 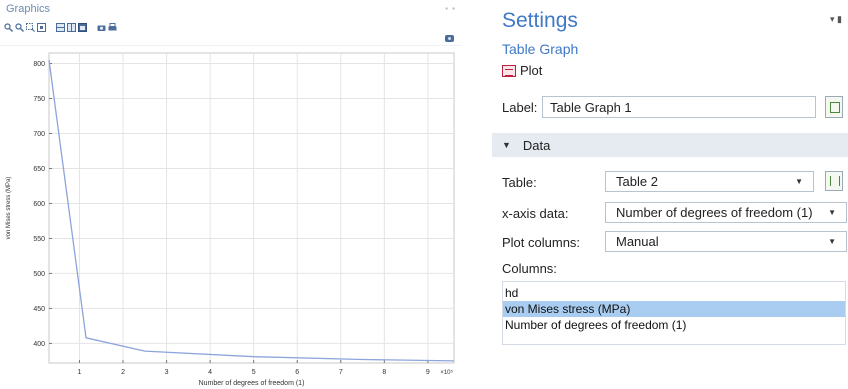 I want to click on zoom-out-icon, so click(x=19, y=25).